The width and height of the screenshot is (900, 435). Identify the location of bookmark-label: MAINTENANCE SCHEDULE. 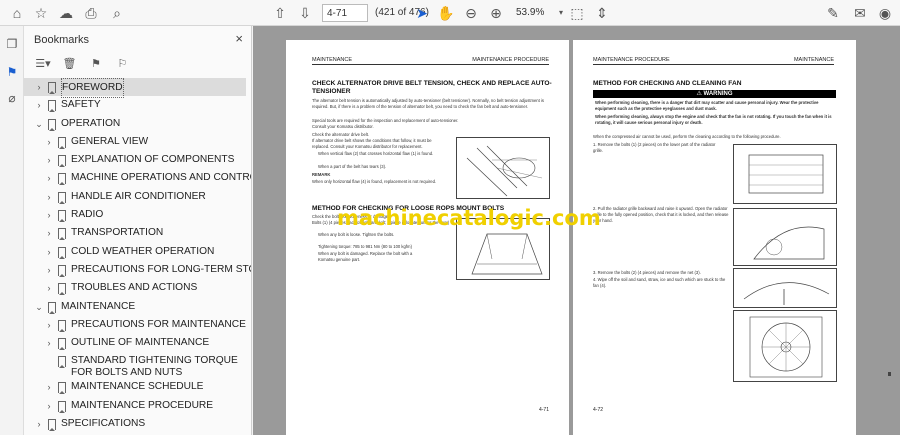
(137, 387).